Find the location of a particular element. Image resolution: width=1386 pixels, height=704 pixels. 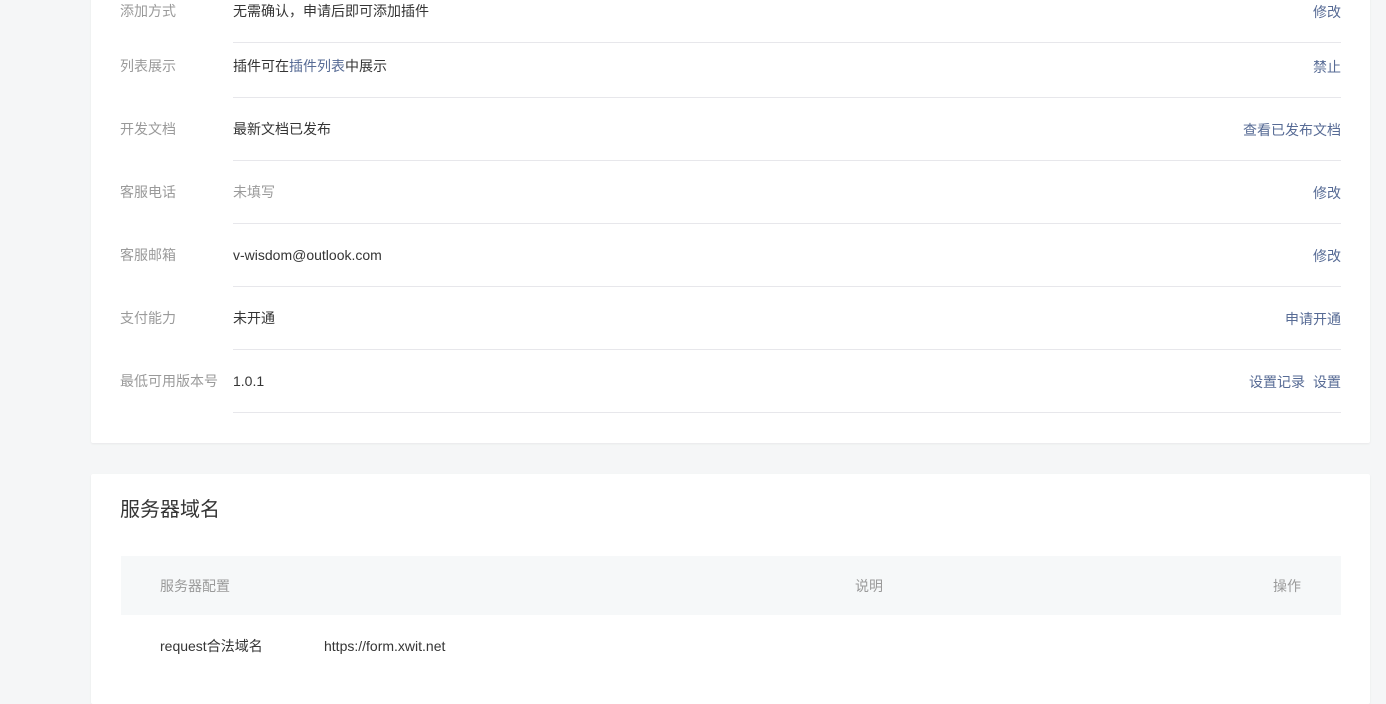

value-suffix: 中展示 is located at coordinates (366, 66).